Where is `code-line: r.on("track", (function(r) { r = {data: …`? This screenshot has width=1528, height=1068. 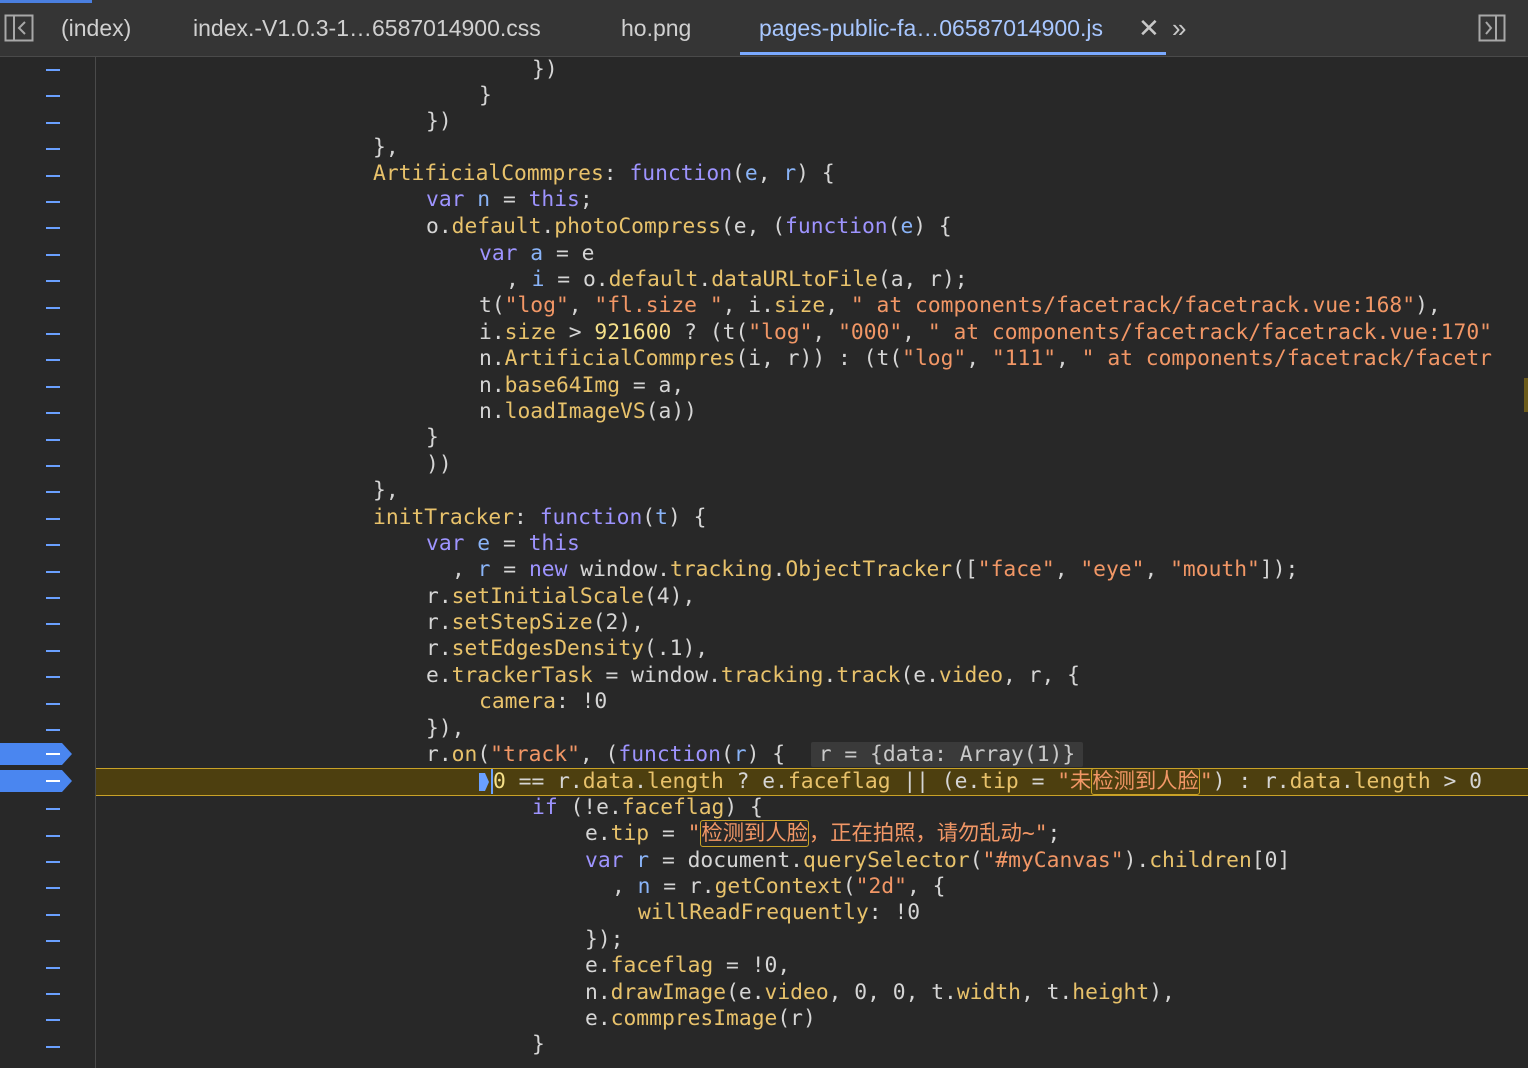 code-line: r.on("track", (function(r) { r = {data: … is located at coordinates (755, 755).